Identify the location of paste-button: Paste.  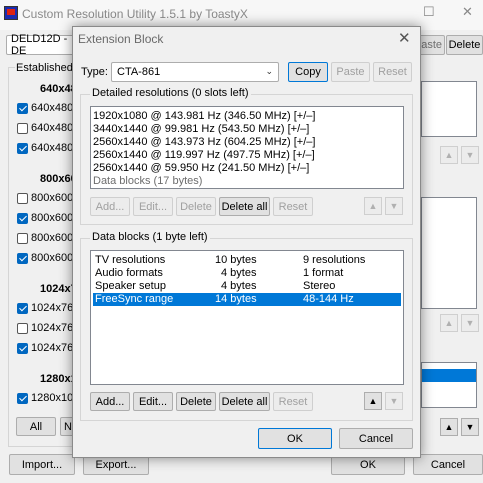
(350, 72).